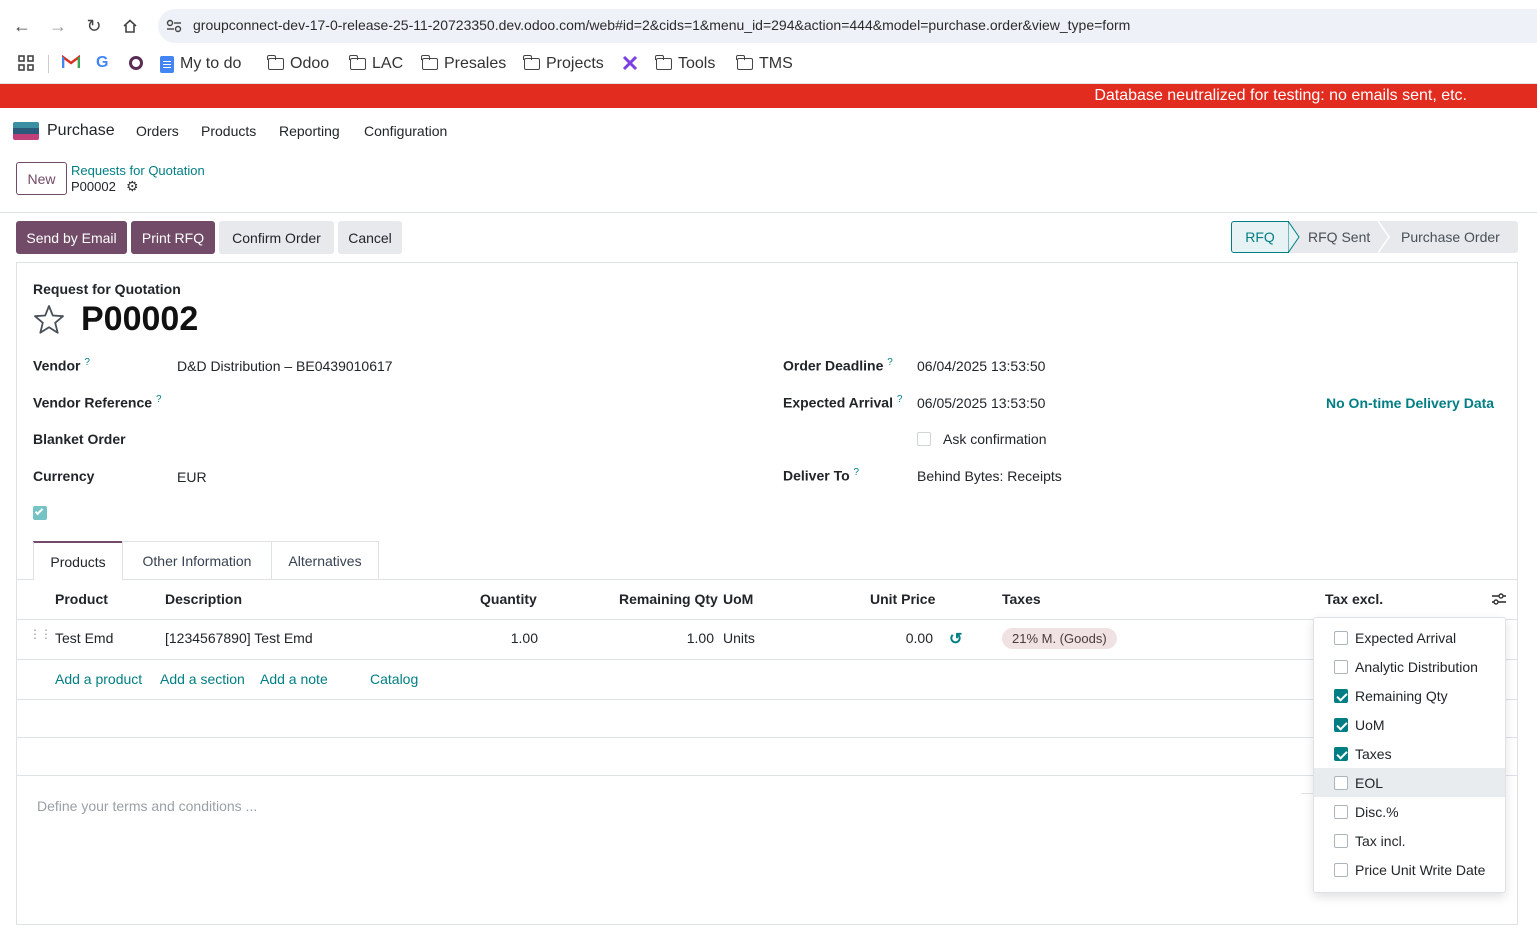 This screenshot has height=942, width=1537. I want to click on status-arrow-icon, so click(1294, 237).